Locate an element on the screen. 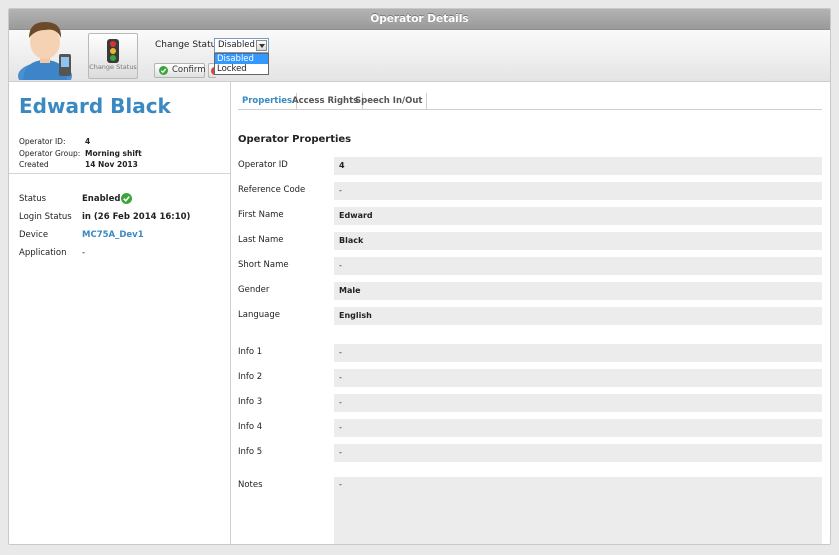  status-select-value: Disabled is located at coordinates (236, 45).